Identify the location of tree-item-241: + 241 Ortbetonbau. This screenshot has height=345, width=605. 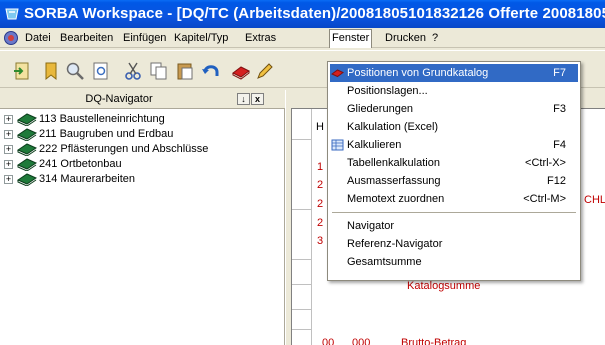
(139, 164).